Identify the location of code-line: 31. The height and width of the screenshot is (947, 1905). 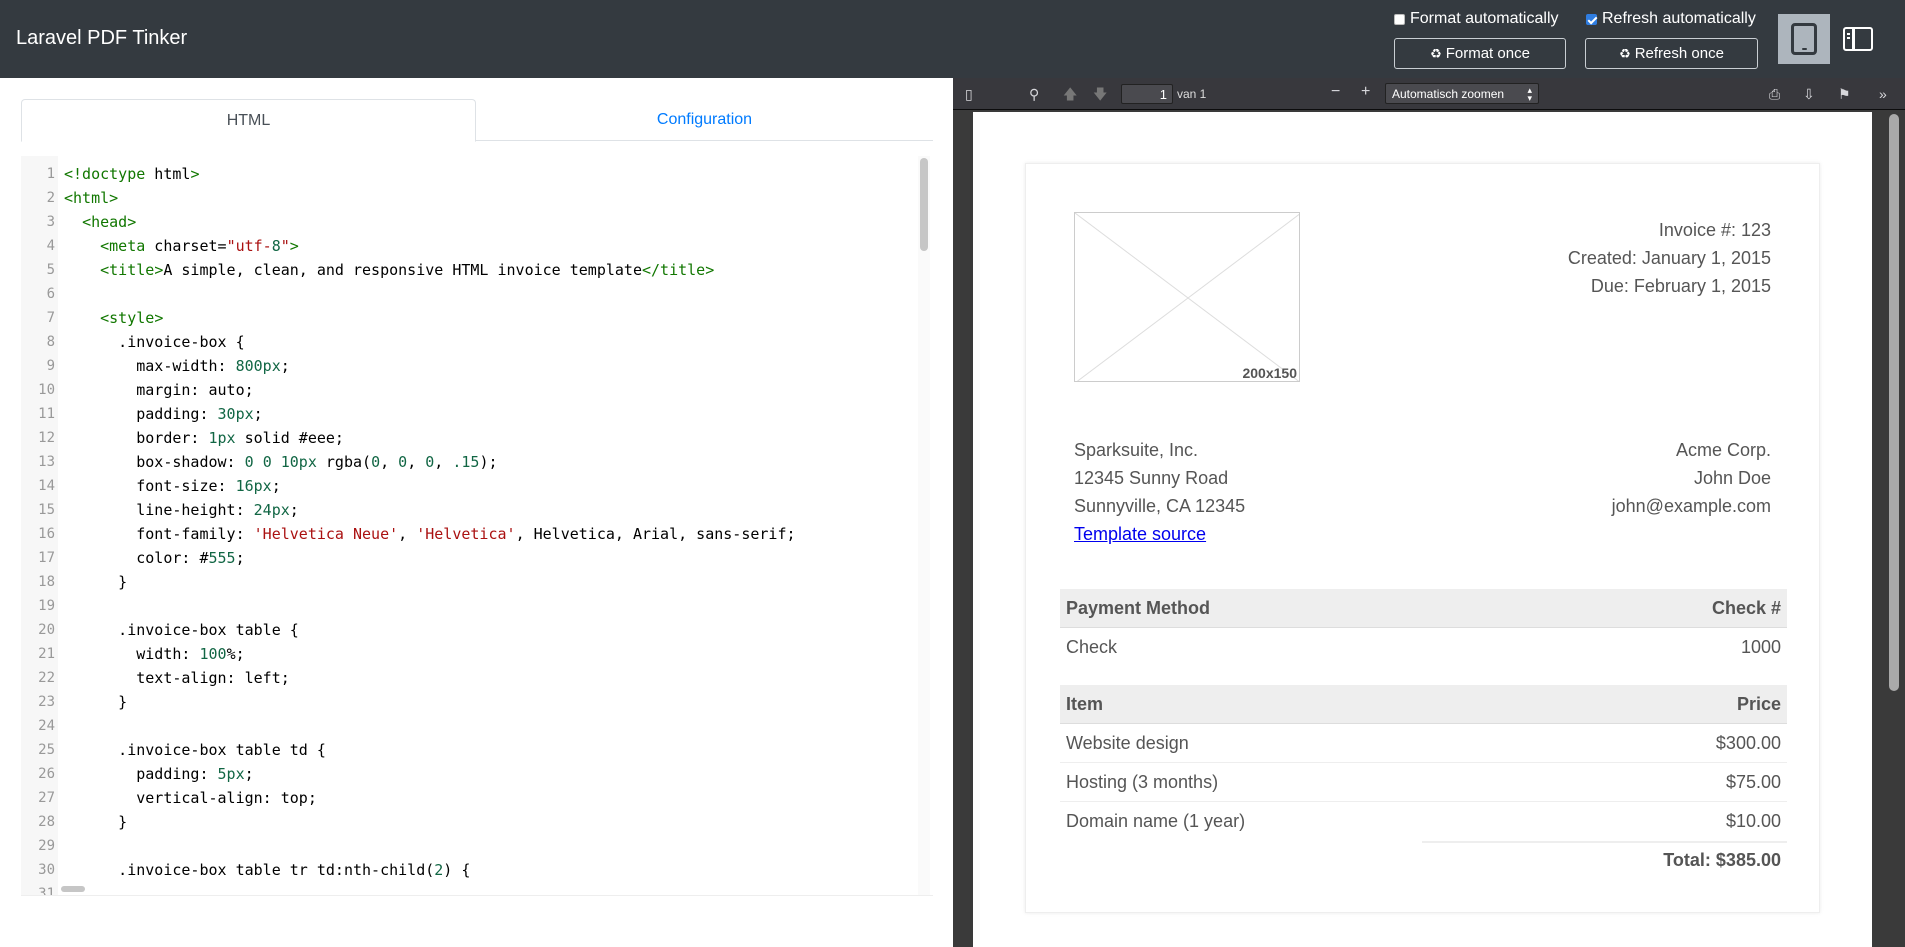
(471, 888).